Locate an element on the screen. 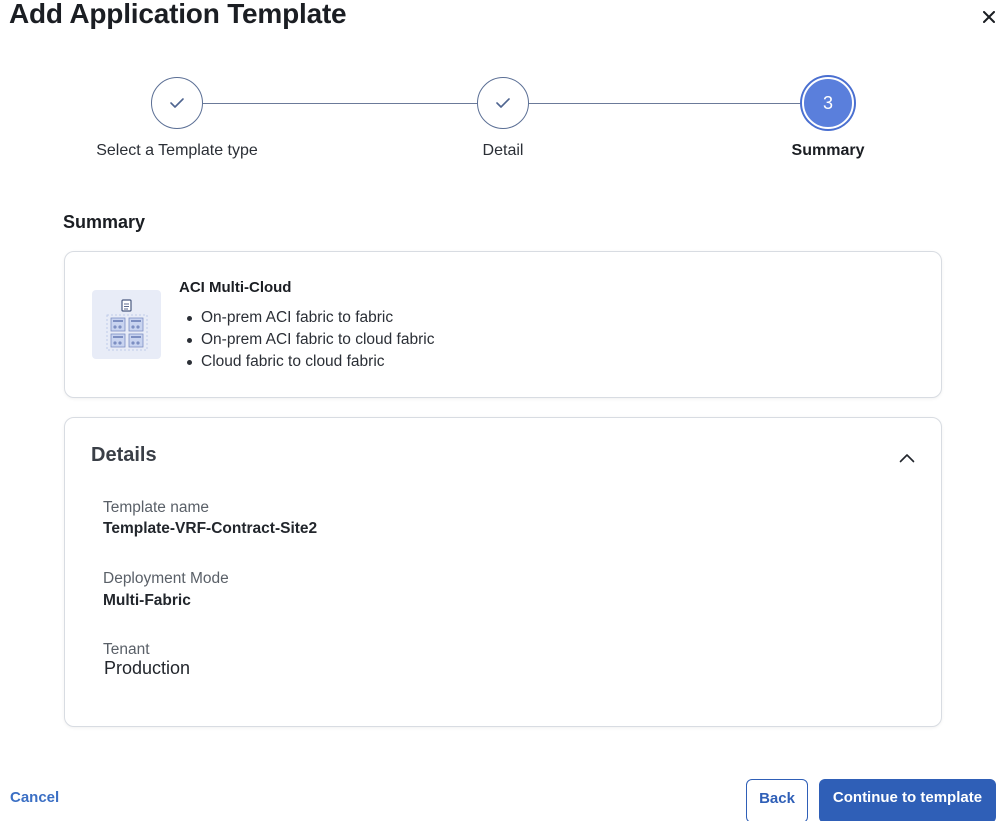 This screenshot has width=999, height=821. continue-to-template-button: Continue to template is located at coordinates (907, 800).